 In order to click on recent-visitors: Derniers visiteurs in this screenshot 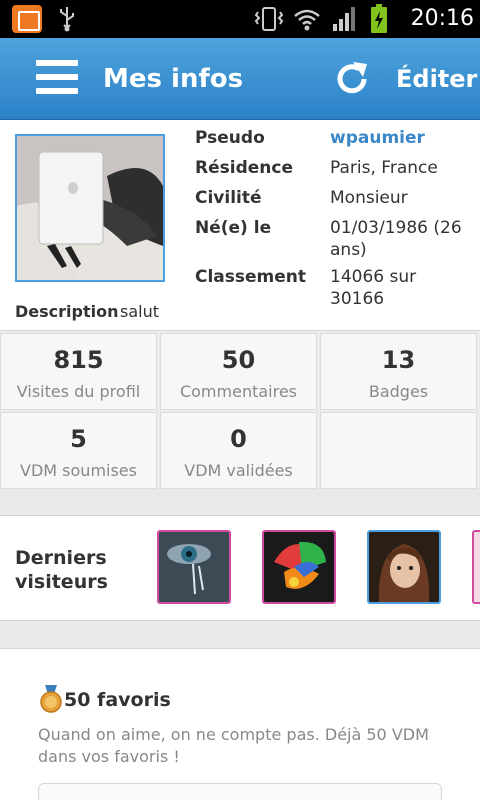, I will do `click(240, 568)`.